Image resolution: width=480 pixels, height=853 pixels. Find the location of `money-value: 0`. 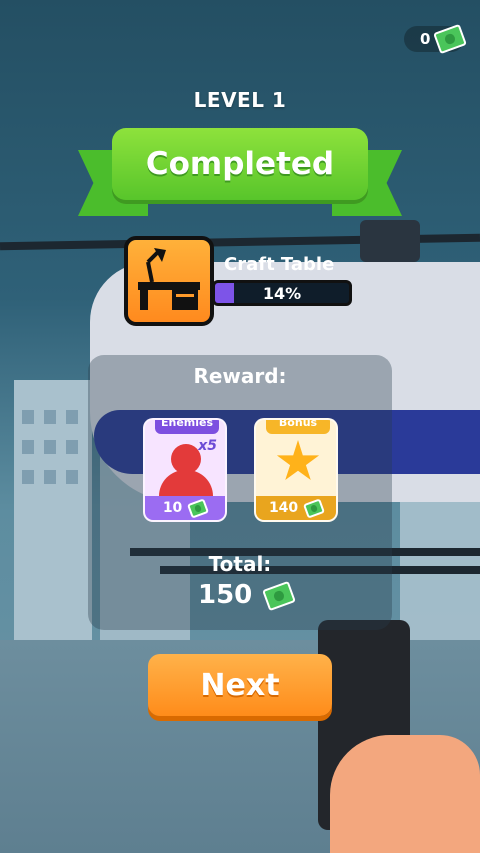

money-value: 0 is located at coordinates (425, 39).